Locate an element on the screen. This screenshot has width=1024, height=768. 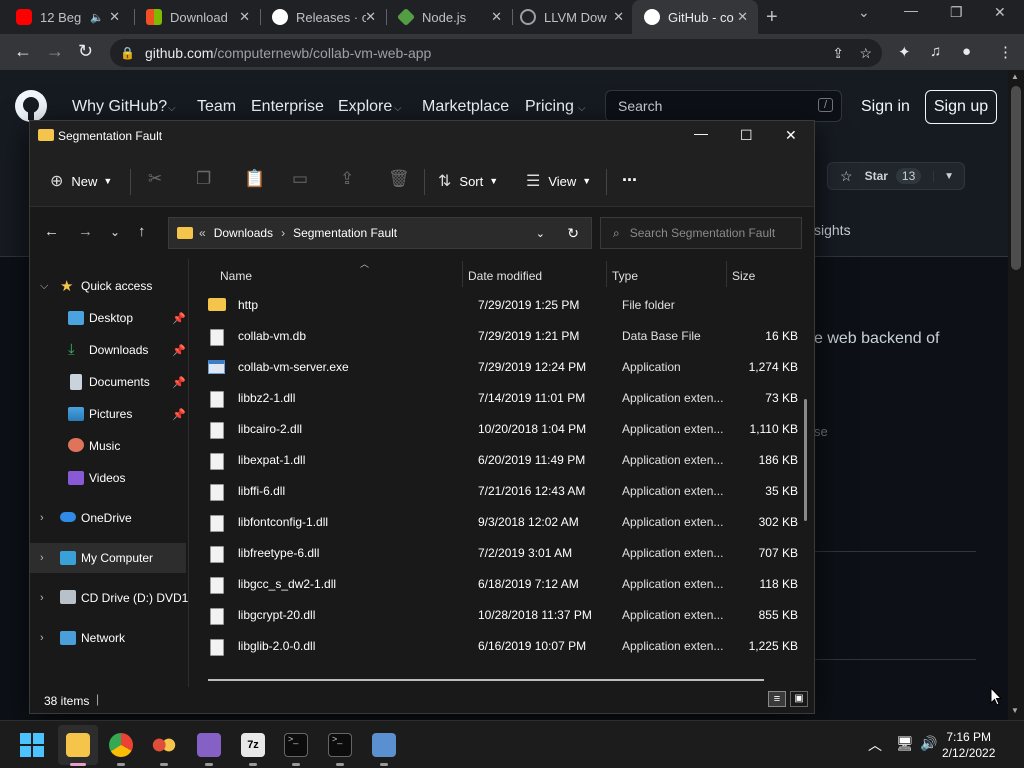
maximize-icon: ☐ is located at coordinates (746, 135).